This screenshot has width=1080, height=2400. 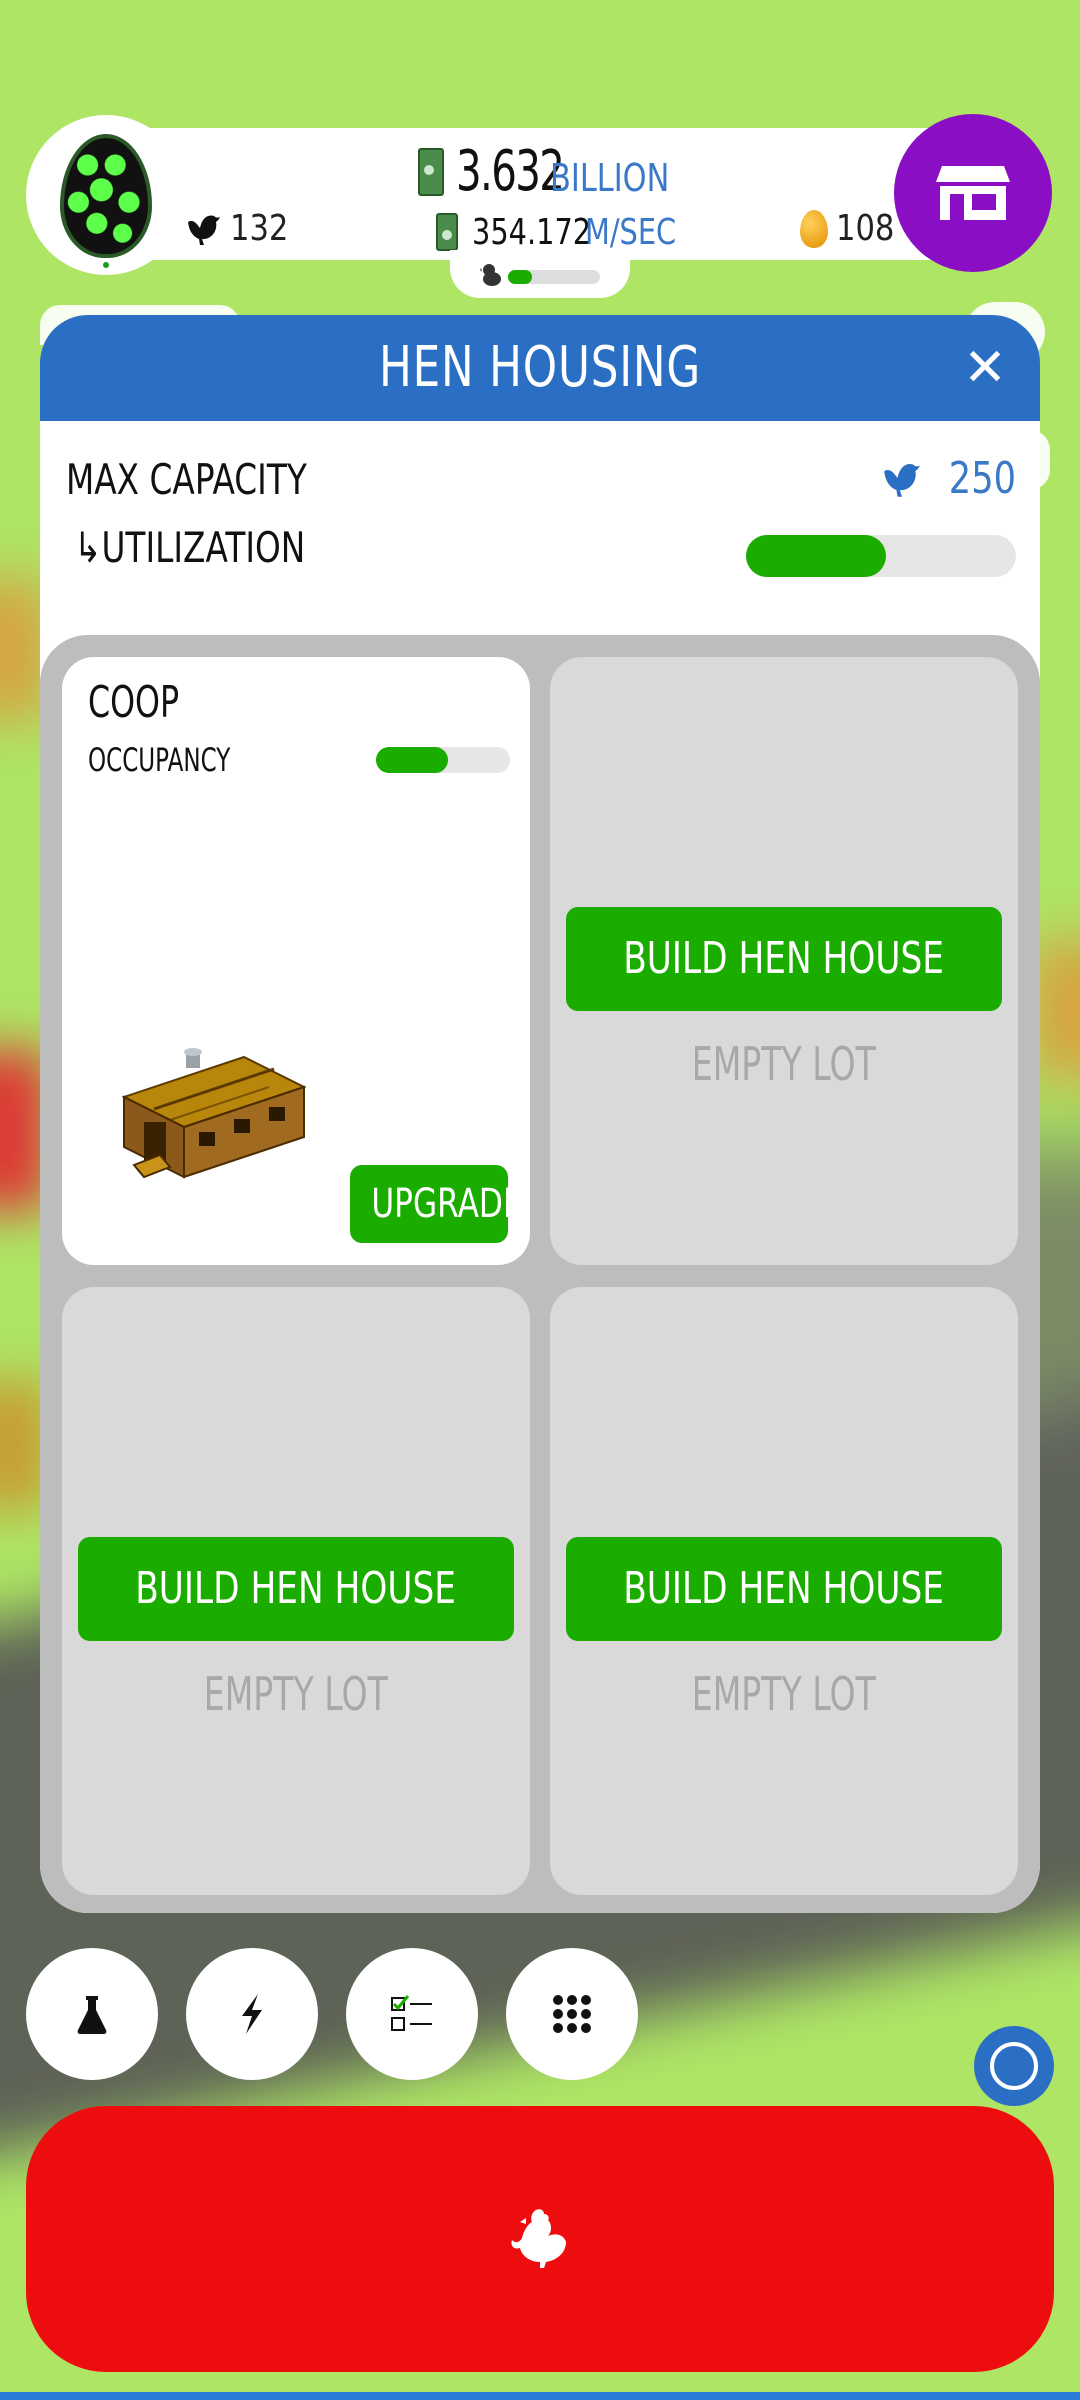 I want to click on rate-value: 354.172, so click(x=532, y=232).